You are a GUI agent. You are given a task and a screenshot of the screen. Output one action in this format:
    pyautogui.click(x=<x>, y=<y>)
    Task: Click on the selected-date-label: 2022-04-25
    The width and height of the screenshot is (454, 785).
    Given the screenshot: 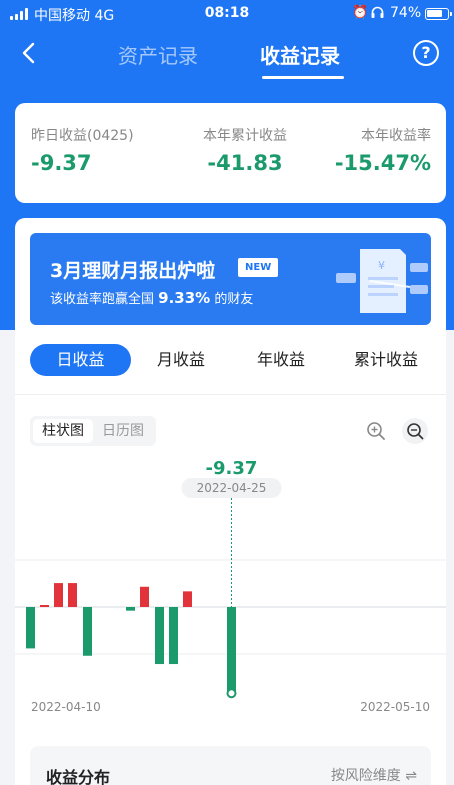 What is the action you would take?
    pyautogui.click(x=232, y=488)
    